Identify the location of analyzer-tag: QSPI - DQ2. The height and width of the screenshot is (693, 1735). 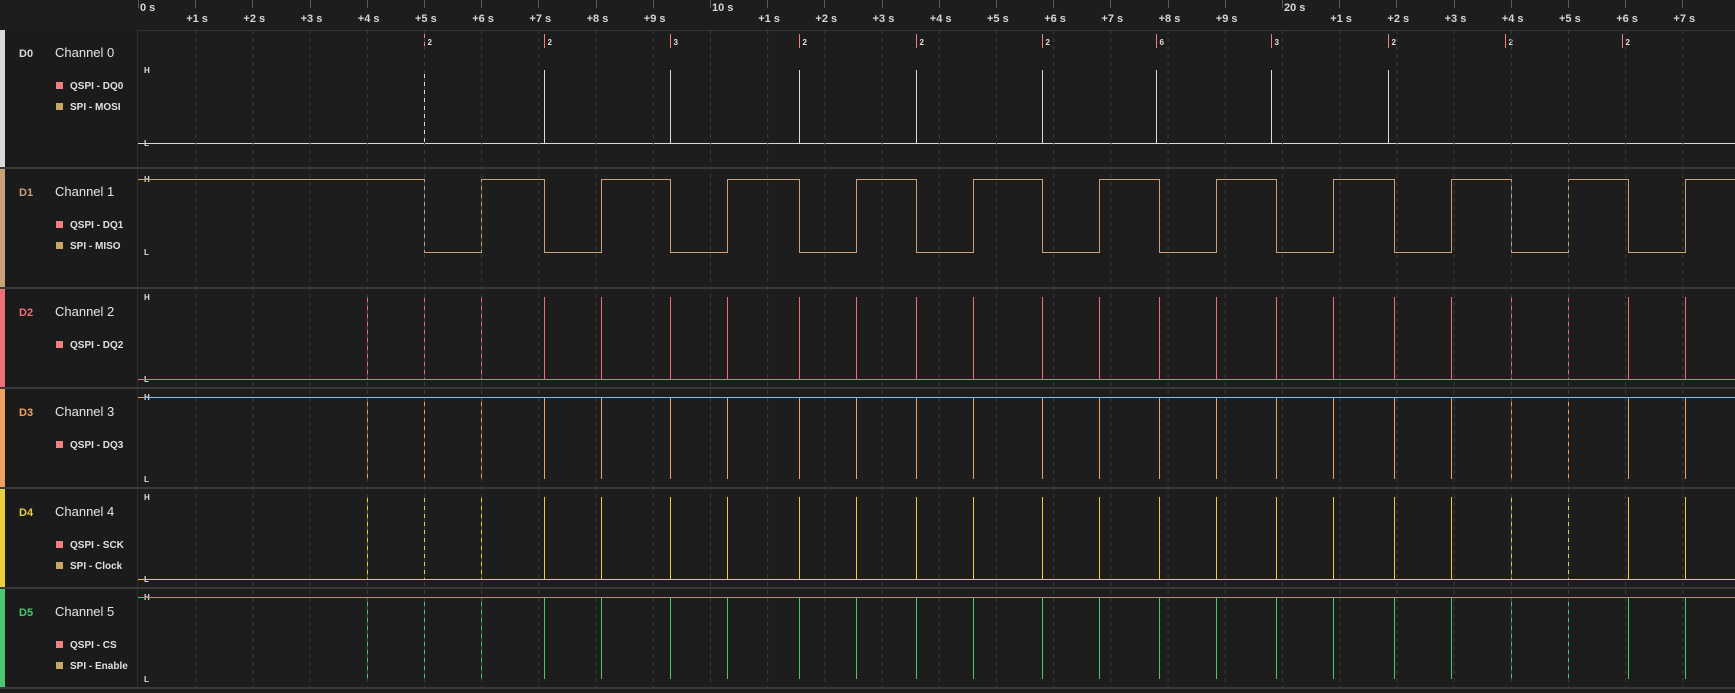
(89, 345).